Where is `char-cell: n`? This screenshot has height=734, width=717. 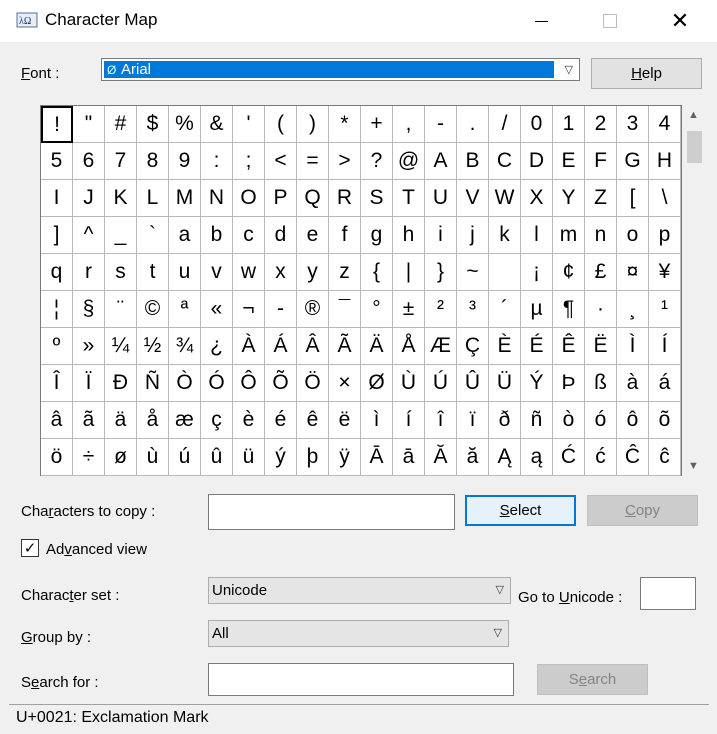 char-cell: n is located at coordinates (601, 235).